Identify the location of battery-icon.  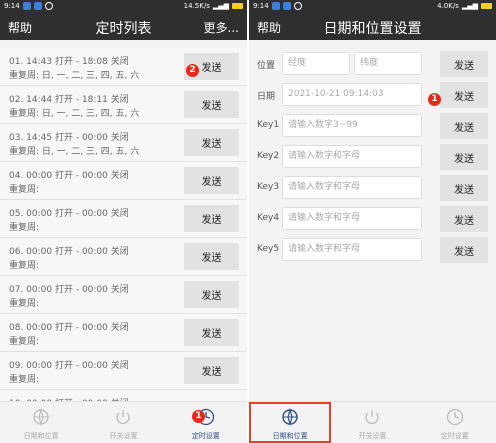
(237, 6).